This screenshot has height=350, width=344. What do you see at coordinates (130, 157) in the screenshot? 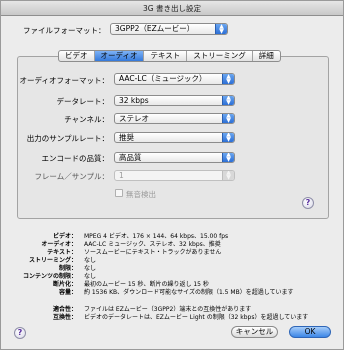
I see `quality-value: 高品質` at bounding box center [130, 157].